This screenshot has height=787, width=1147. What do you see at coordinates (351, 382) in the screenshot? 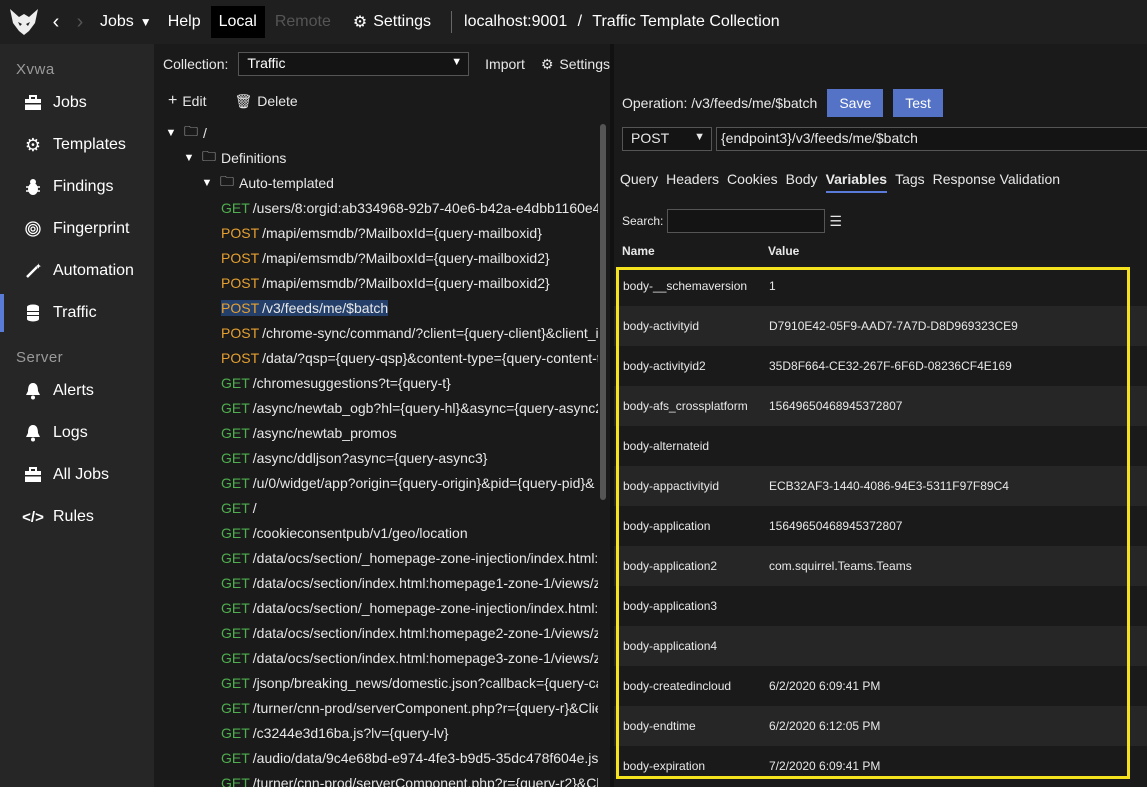
I see `request-path: /chromesuggestions?t={query-t}` at bounding box center [351, 382].